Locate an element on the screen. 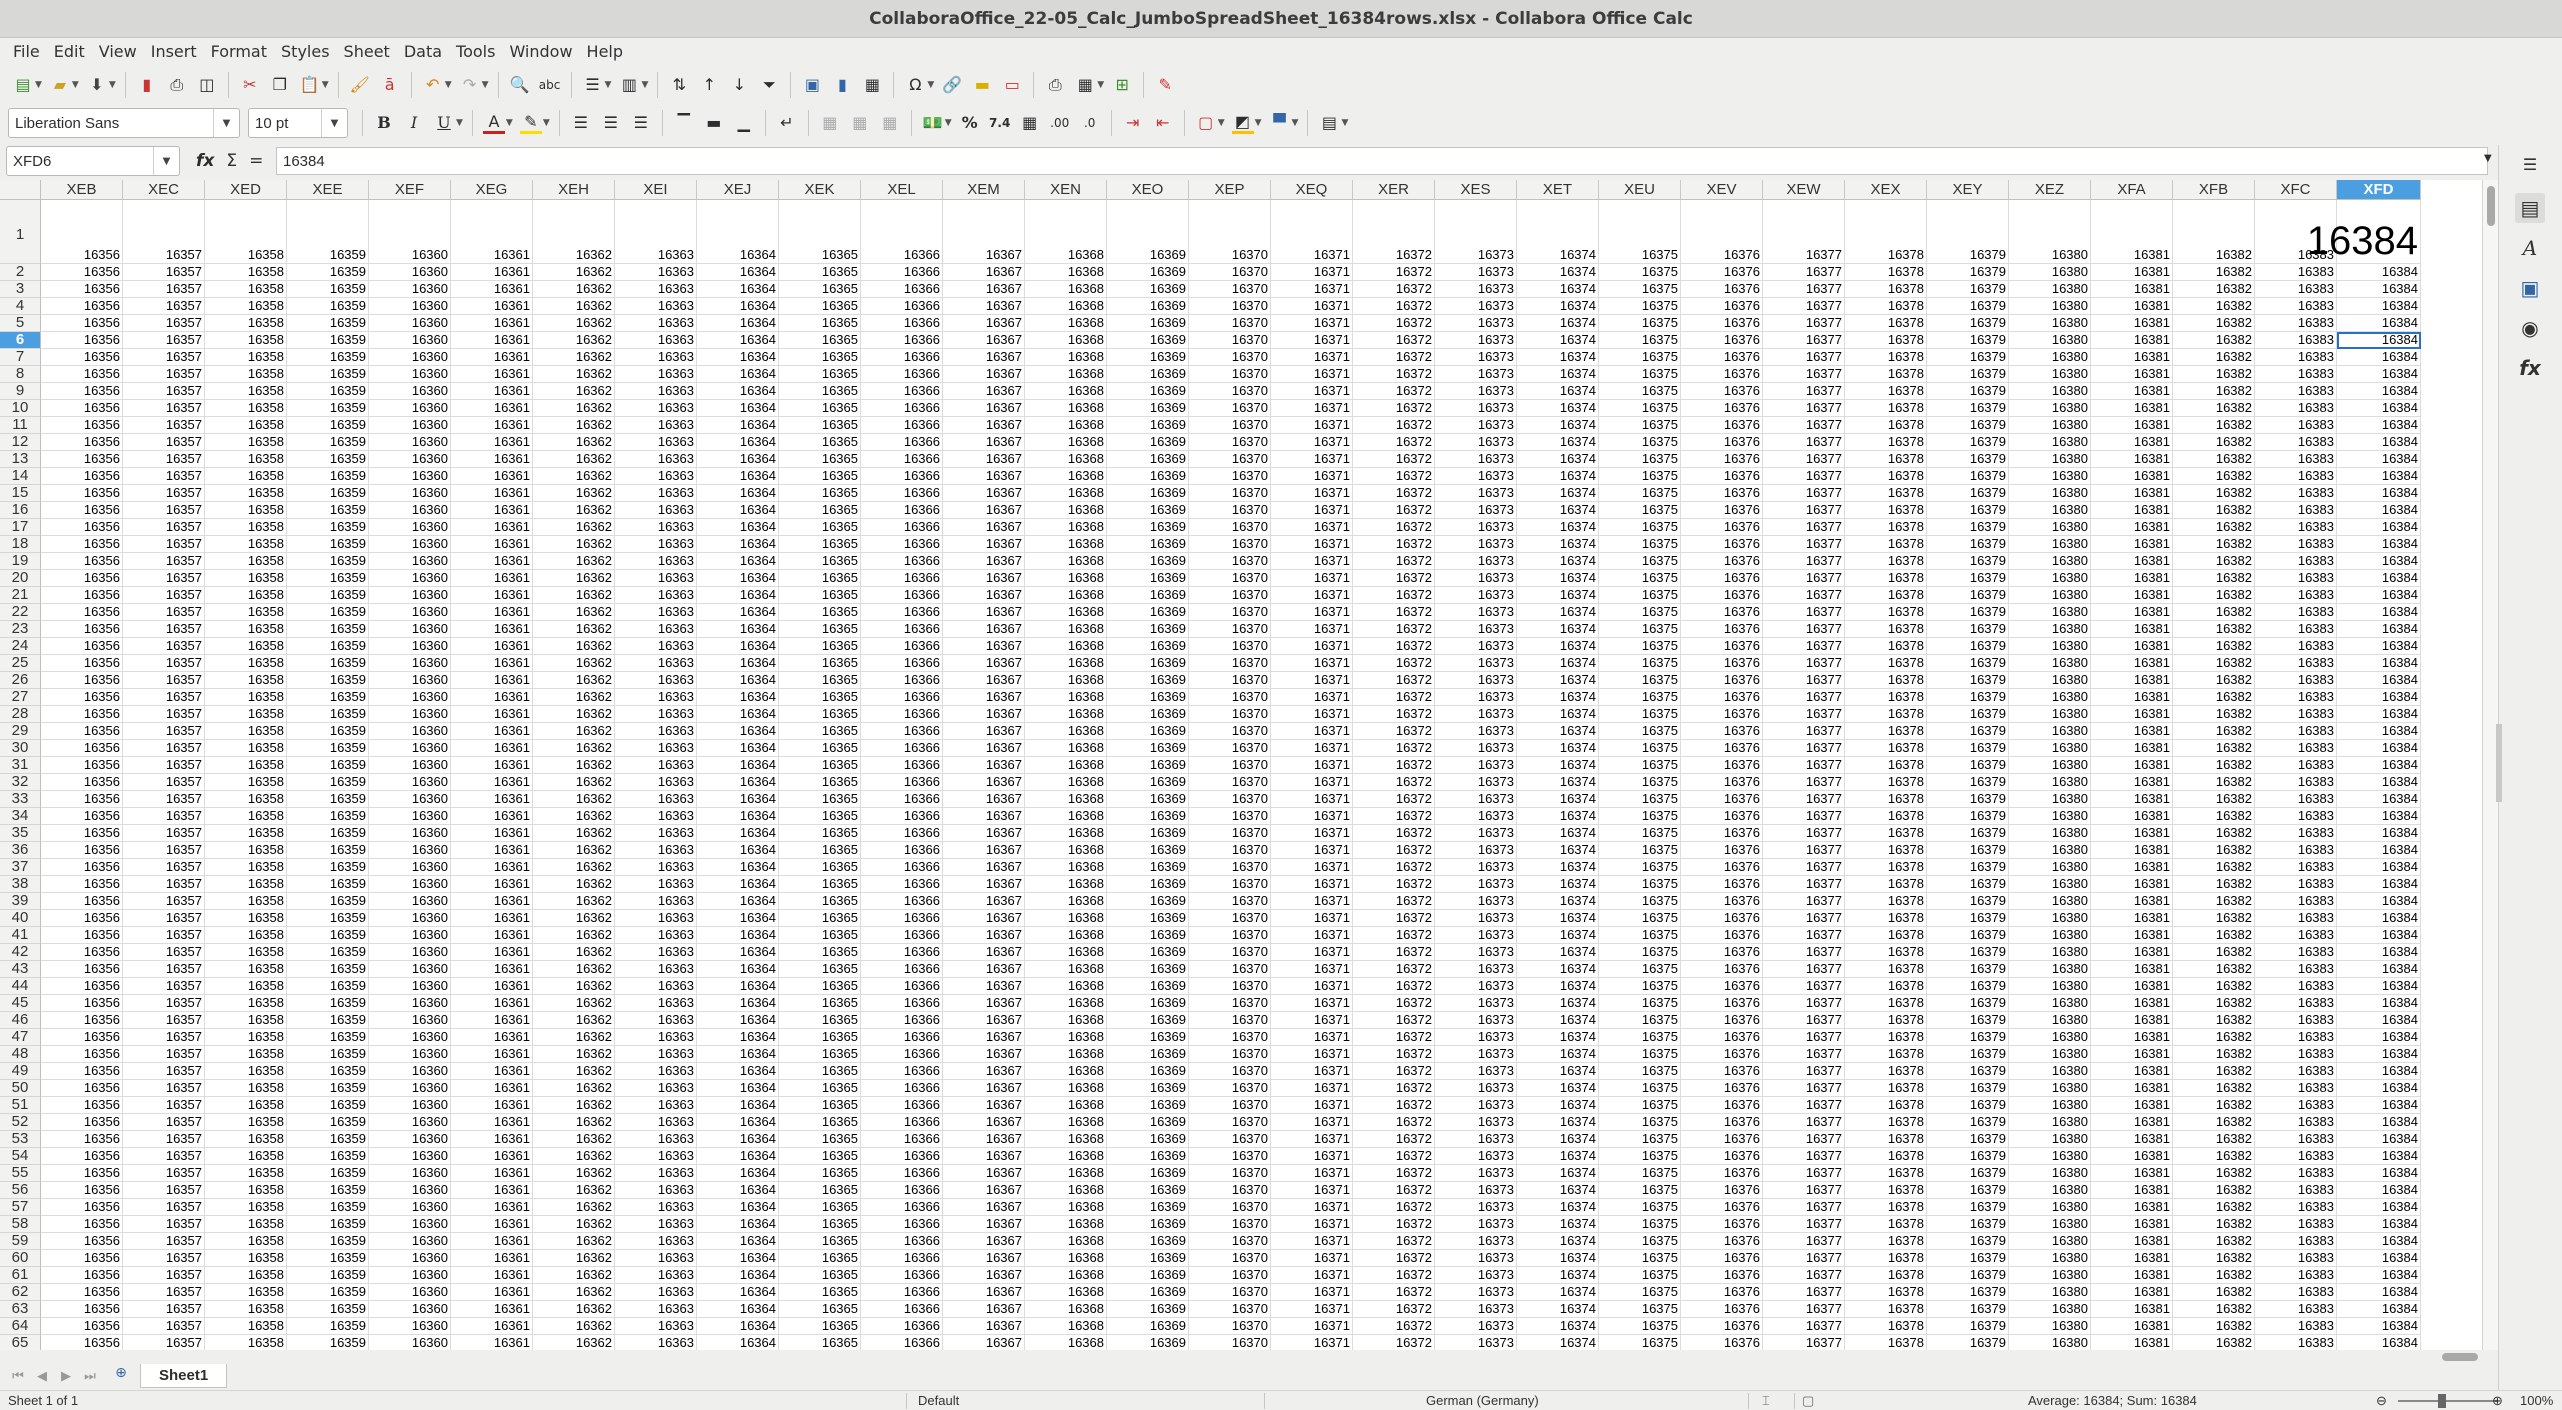  cell: 16370 is located at coordinates (1230, 493).